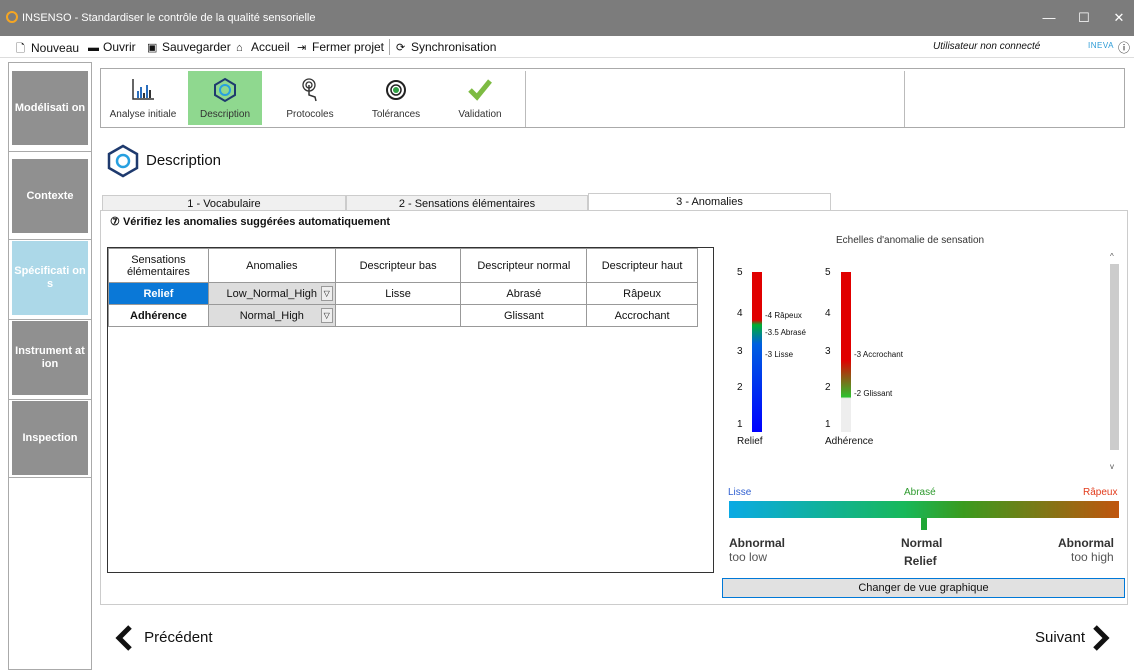 The width and height of the screenshot is (1134, 670). Describe the element at coordinates (47, 49) in the screenshot. I see `menu-new: 🗋 Nouveau` at that location.